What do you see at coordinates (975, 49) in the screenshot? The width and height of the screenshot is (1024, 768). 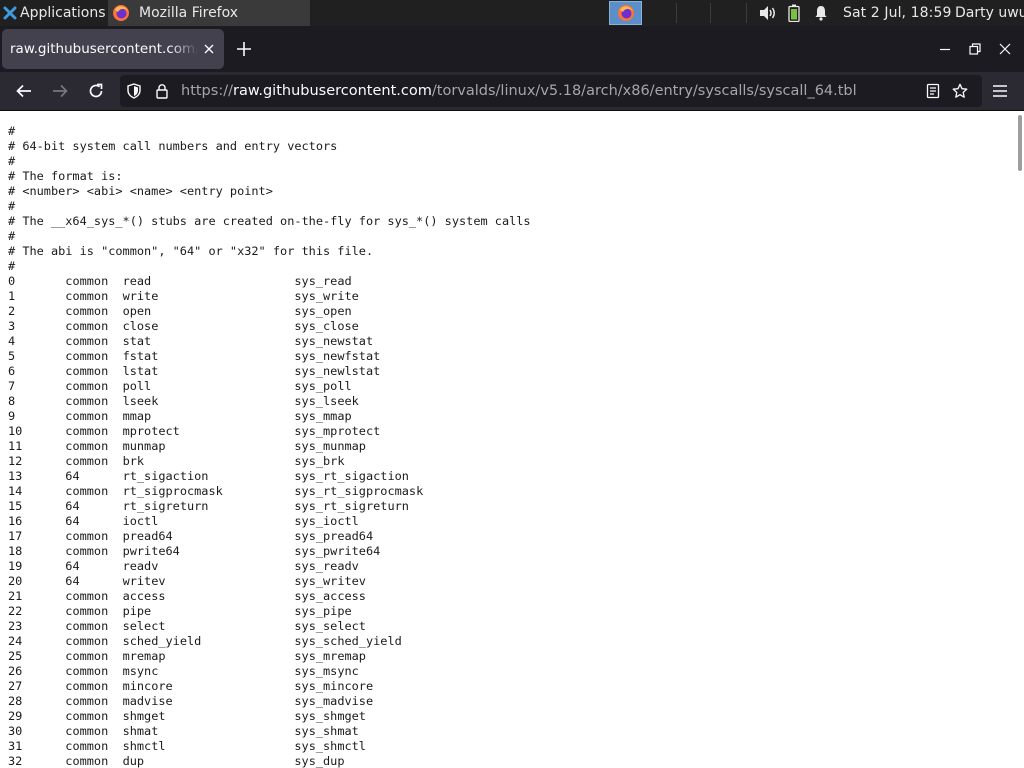 I see `restore-icon` at bounding box center [975, 49].